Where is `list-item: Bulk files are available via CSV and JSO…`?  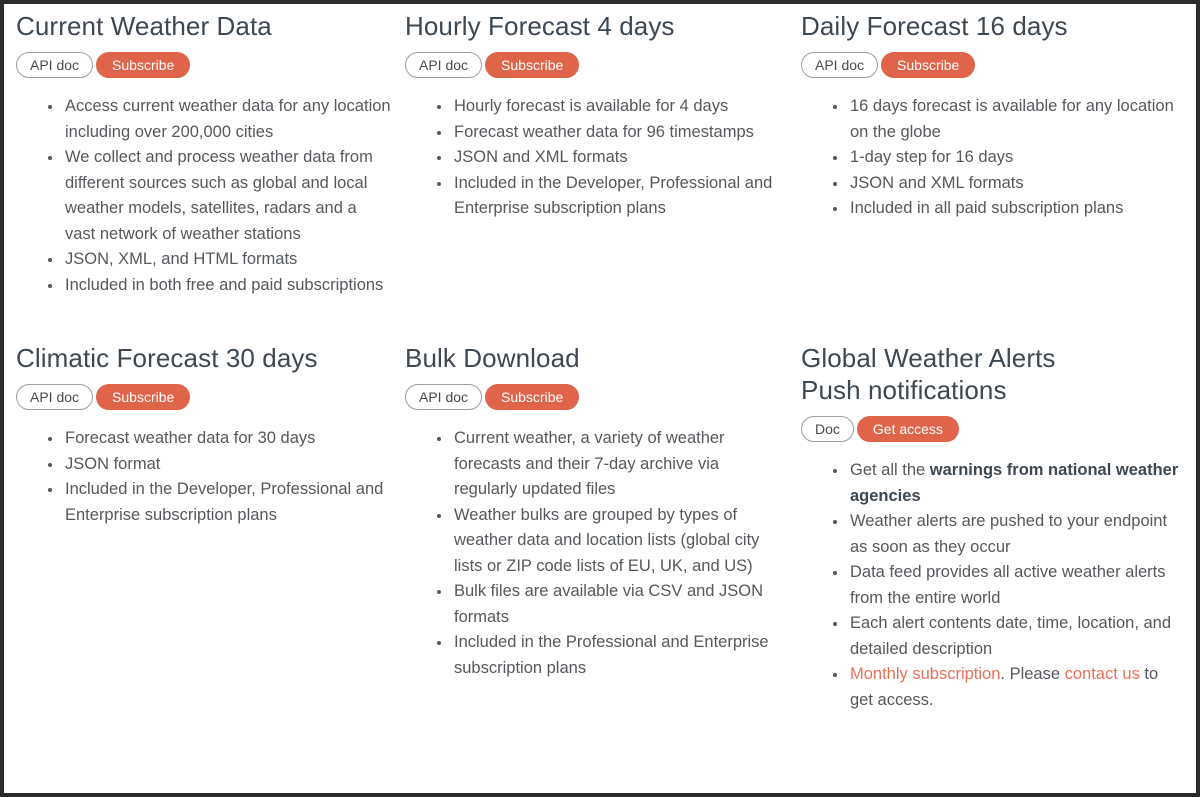
list-item: Bulk files are available via CSV and JSO… is located at coordinates (610, 604).